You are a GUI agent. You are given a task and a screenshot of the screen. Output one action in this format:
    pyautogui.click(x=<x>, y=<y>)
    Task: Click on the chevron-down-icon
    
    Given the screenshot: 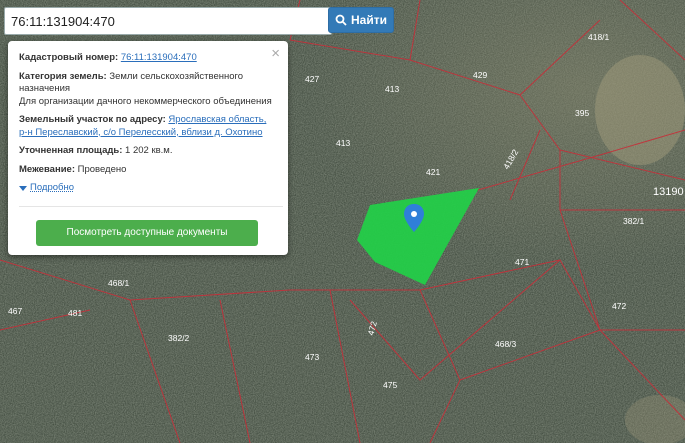 What is the action you would take?
    pyautogui.click(x=23, y=188)
    